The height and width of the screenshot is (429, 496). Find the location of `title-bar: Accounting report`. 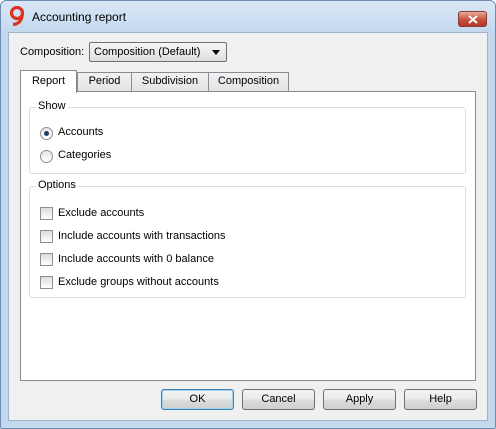

title-bar: Accounting report is located at coordinates (248, 16).